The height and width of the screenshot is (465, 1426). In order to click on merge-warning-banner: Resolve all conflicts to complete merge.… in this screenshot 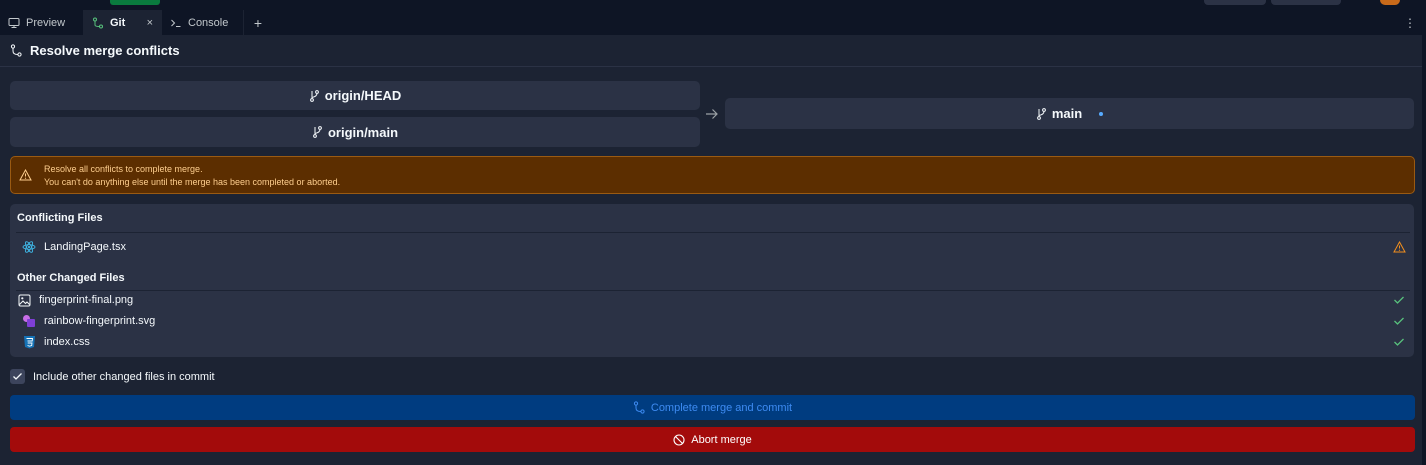, I will do `click(712, 175)`.